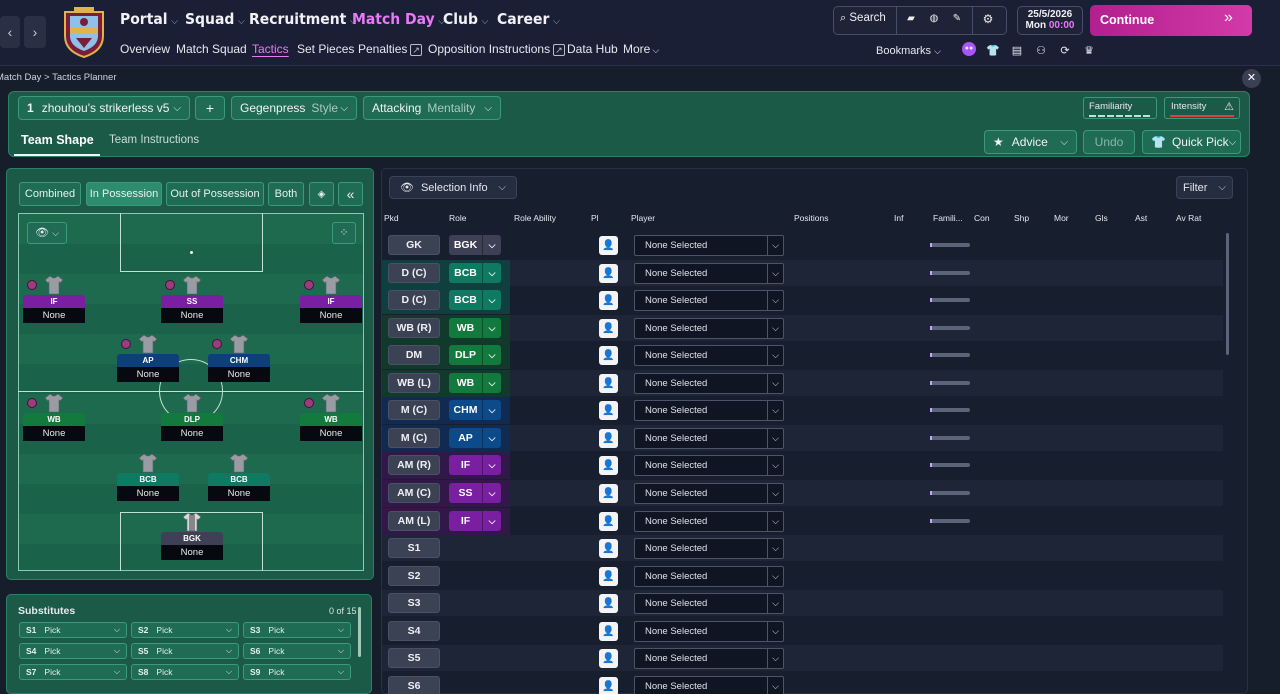 The height and width of the screenshot is (694, 1280). I want to click on table-row: WB (R) WB ⌵ 👤 None Selected ⌵, so click(802, 328).